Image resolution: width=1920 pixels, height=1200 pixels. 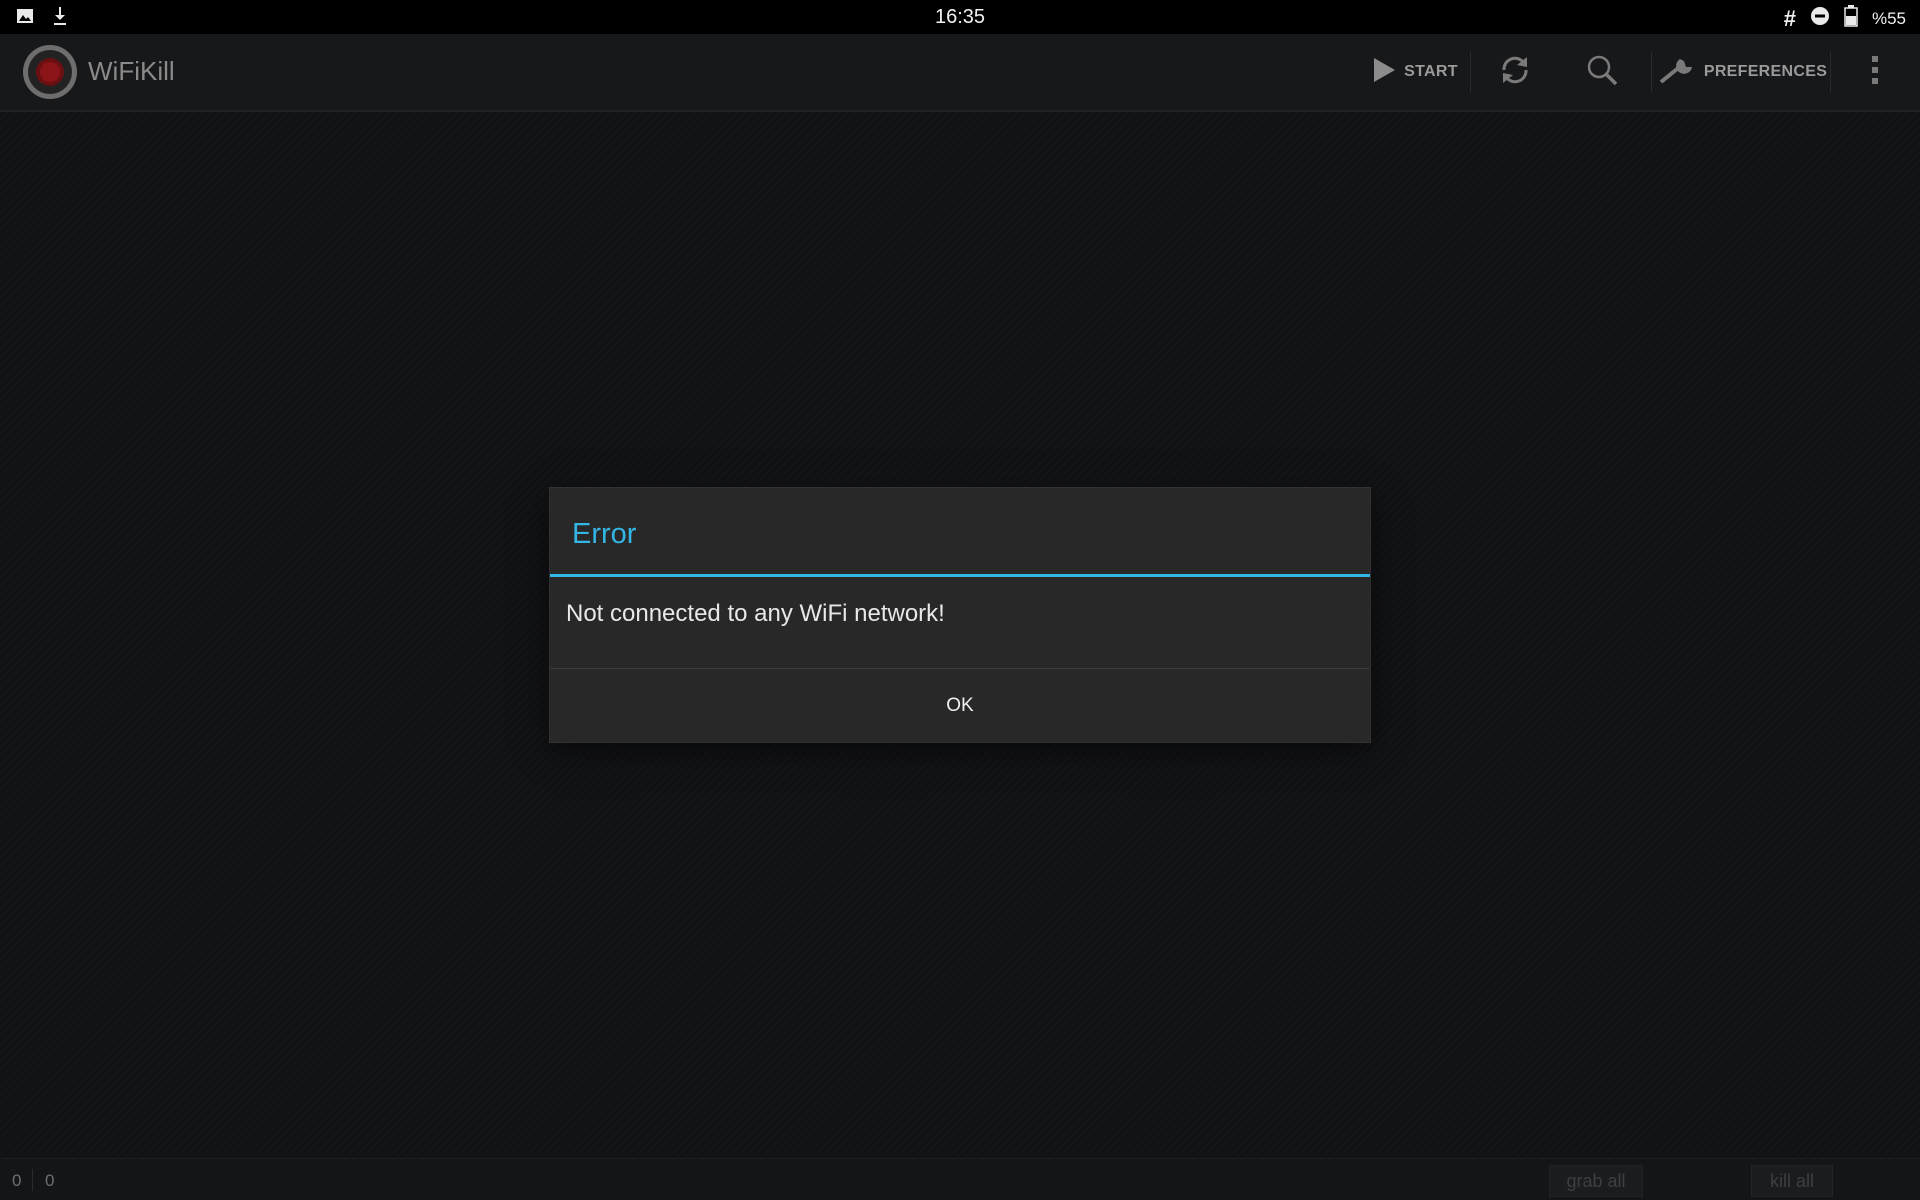 What do you see at coordinates (131, 71) in the screenshot?
I see `app-title: WiFiKill` at bounding box center [131, 71].